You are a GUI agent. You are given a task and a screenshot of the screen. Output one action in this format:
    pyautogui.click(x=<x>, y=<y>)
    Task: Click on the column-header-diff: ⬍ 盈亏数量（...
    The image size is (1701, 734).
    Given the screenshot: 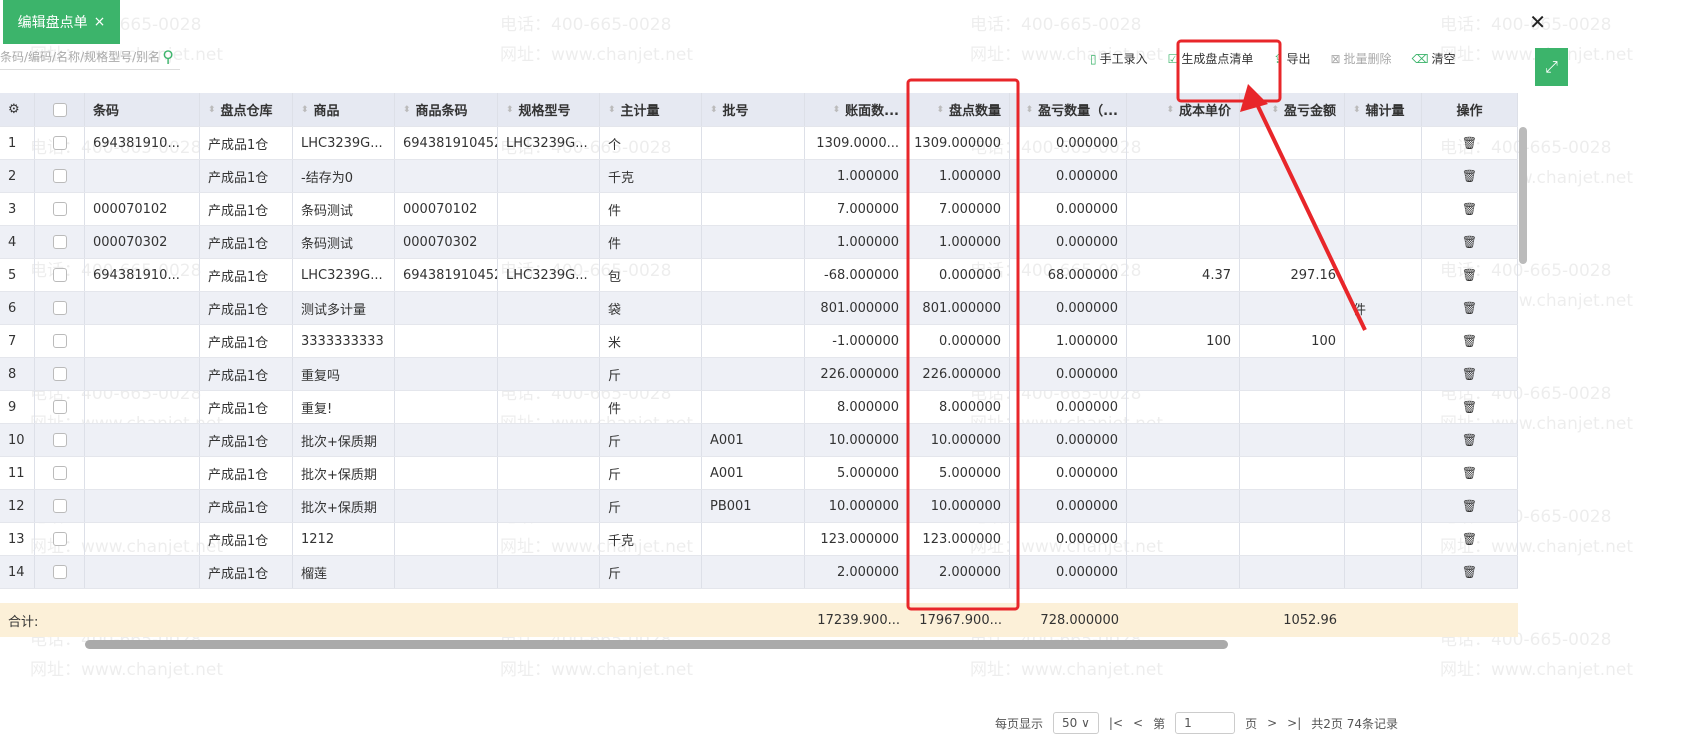 What is the action you would take?
    pyautogui.click(x=1068, y=109)
    